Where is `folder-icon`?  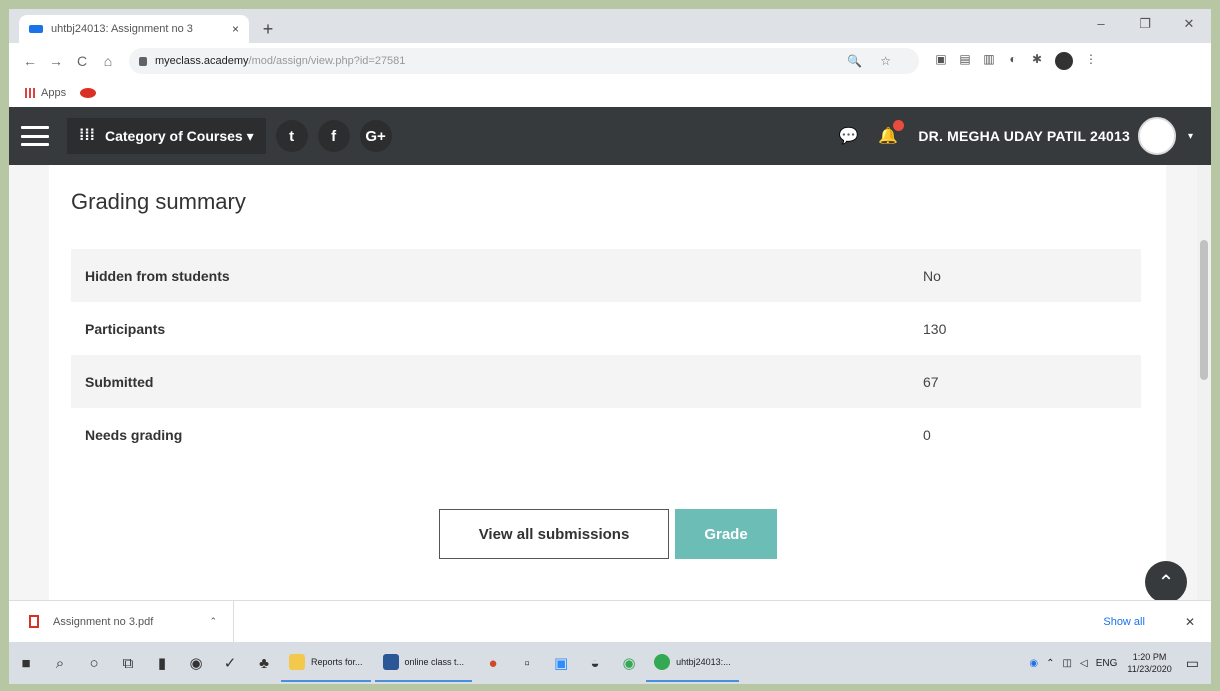 folder-icon is located at coordinates (297, 662).